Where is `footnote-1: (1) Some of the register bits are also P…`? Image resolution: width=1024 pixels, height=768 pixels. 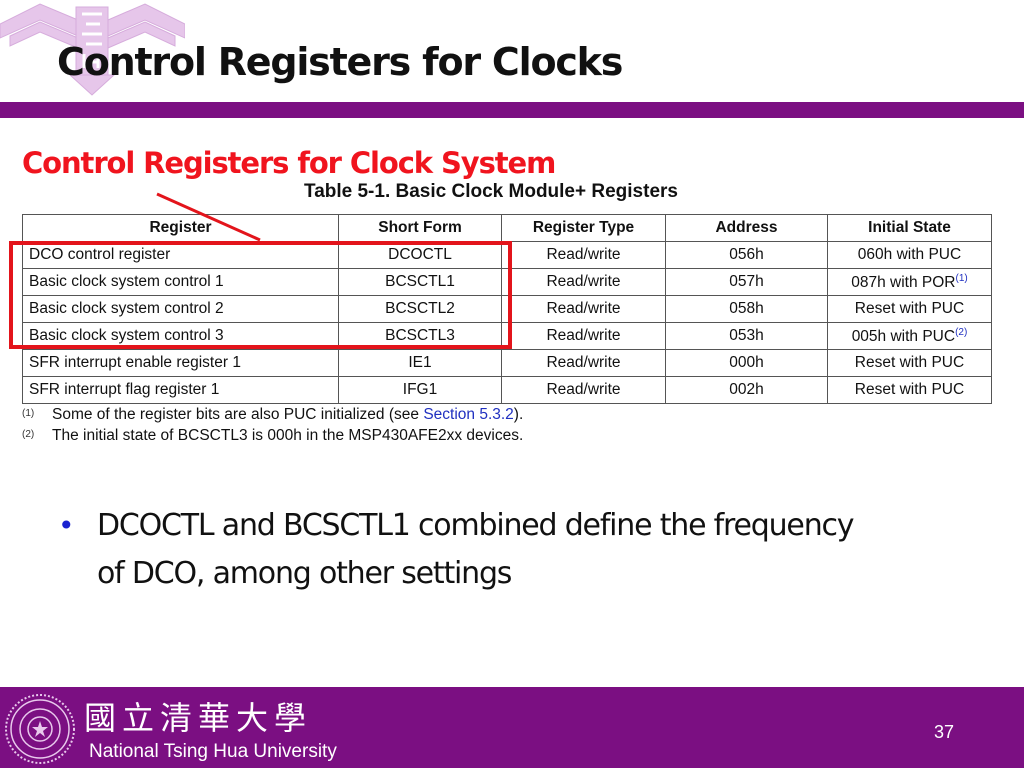
footnote-1: (1) Some of the register bits are also P… is located at coordinates (272, 416).